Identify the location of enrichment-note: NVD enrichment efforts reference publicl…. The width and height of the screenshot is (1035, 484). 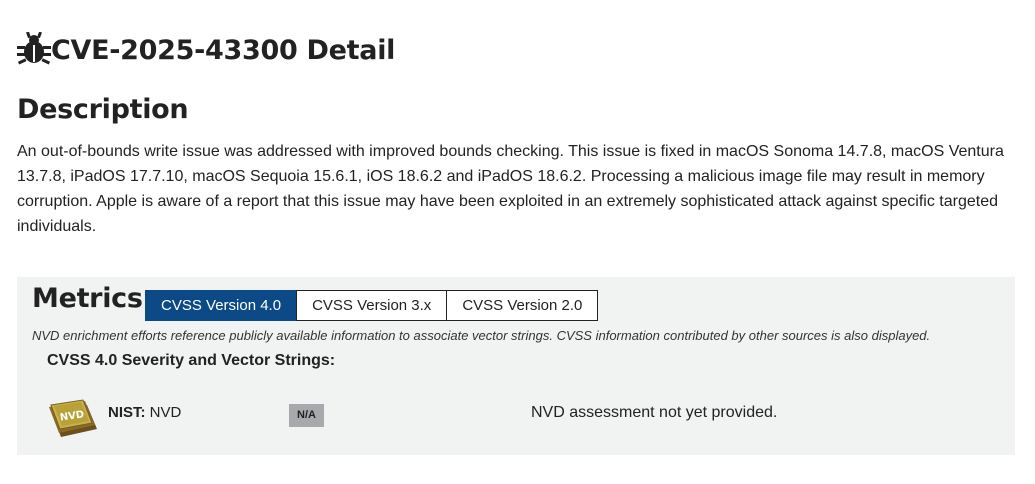
(481, 335).